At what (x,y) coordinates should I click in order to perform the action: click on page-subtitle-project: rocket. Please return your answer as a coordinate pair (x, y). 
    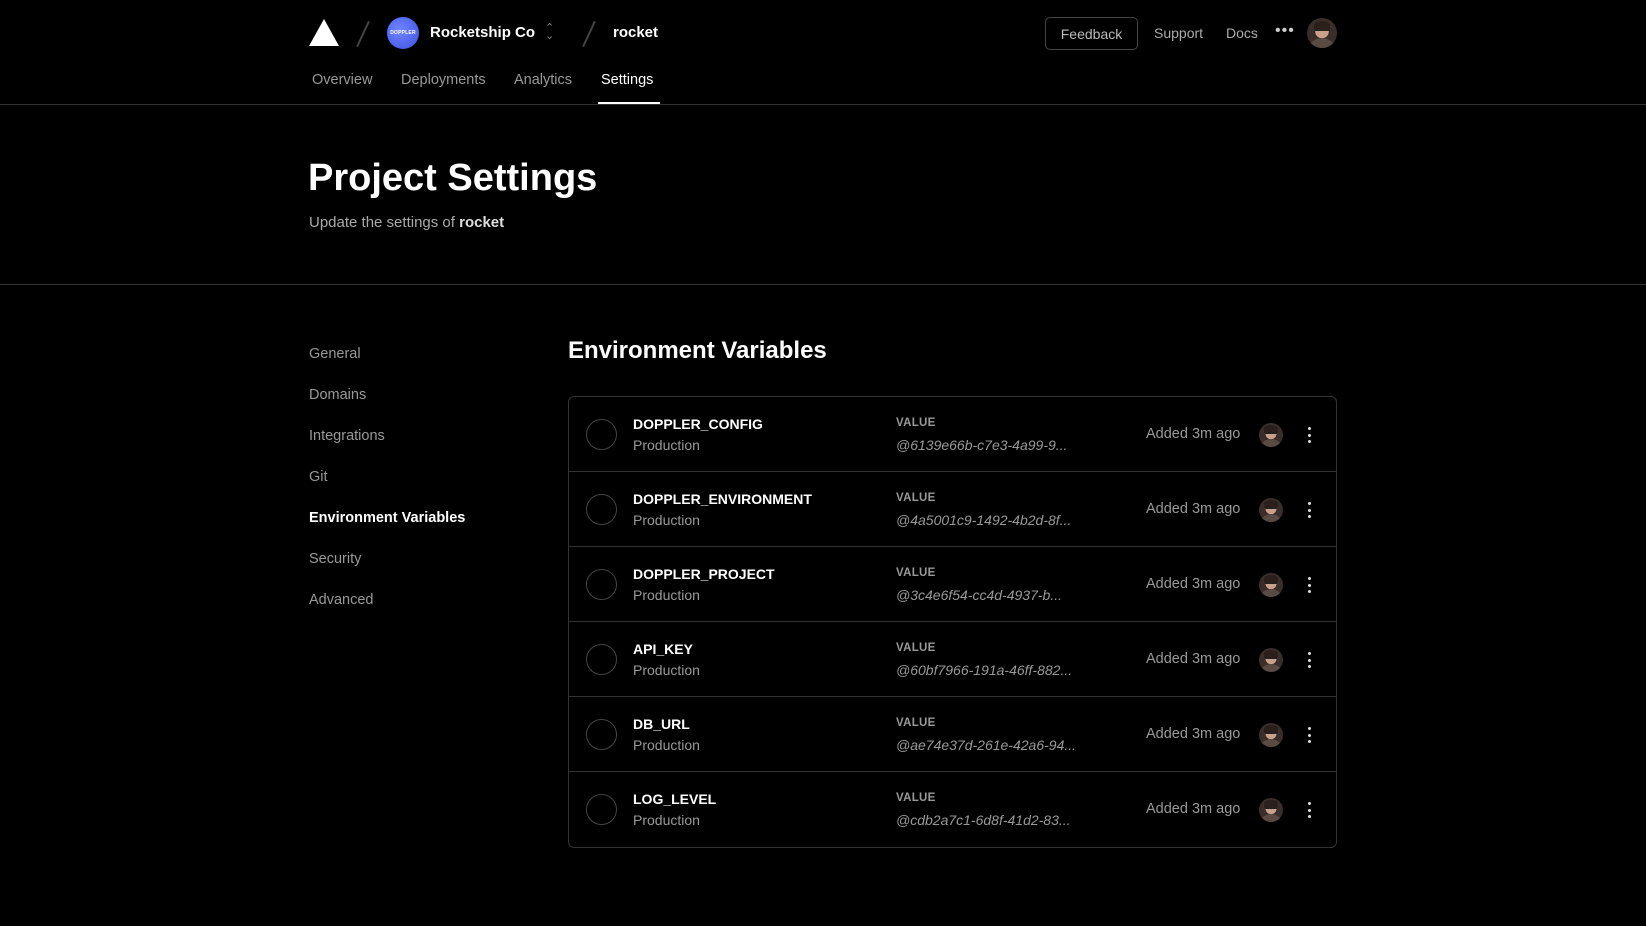
    Looking at the image, I should click on (482, 222).